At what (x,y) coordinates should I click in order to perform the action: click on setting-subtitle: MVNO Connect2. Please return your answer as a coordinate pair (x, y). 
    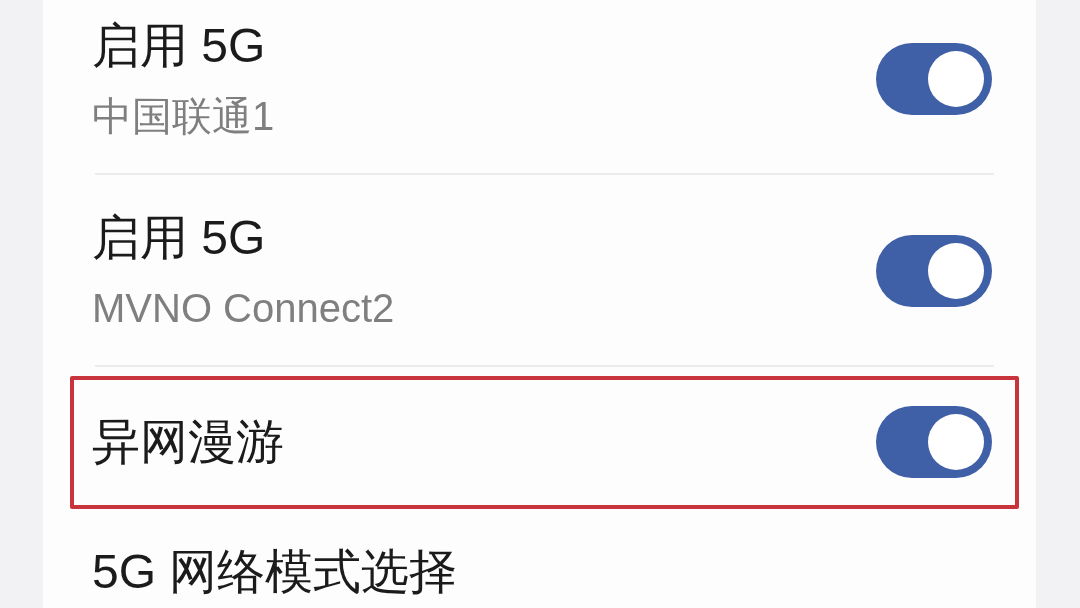
    Looking at the image, I should click on (243, 308).